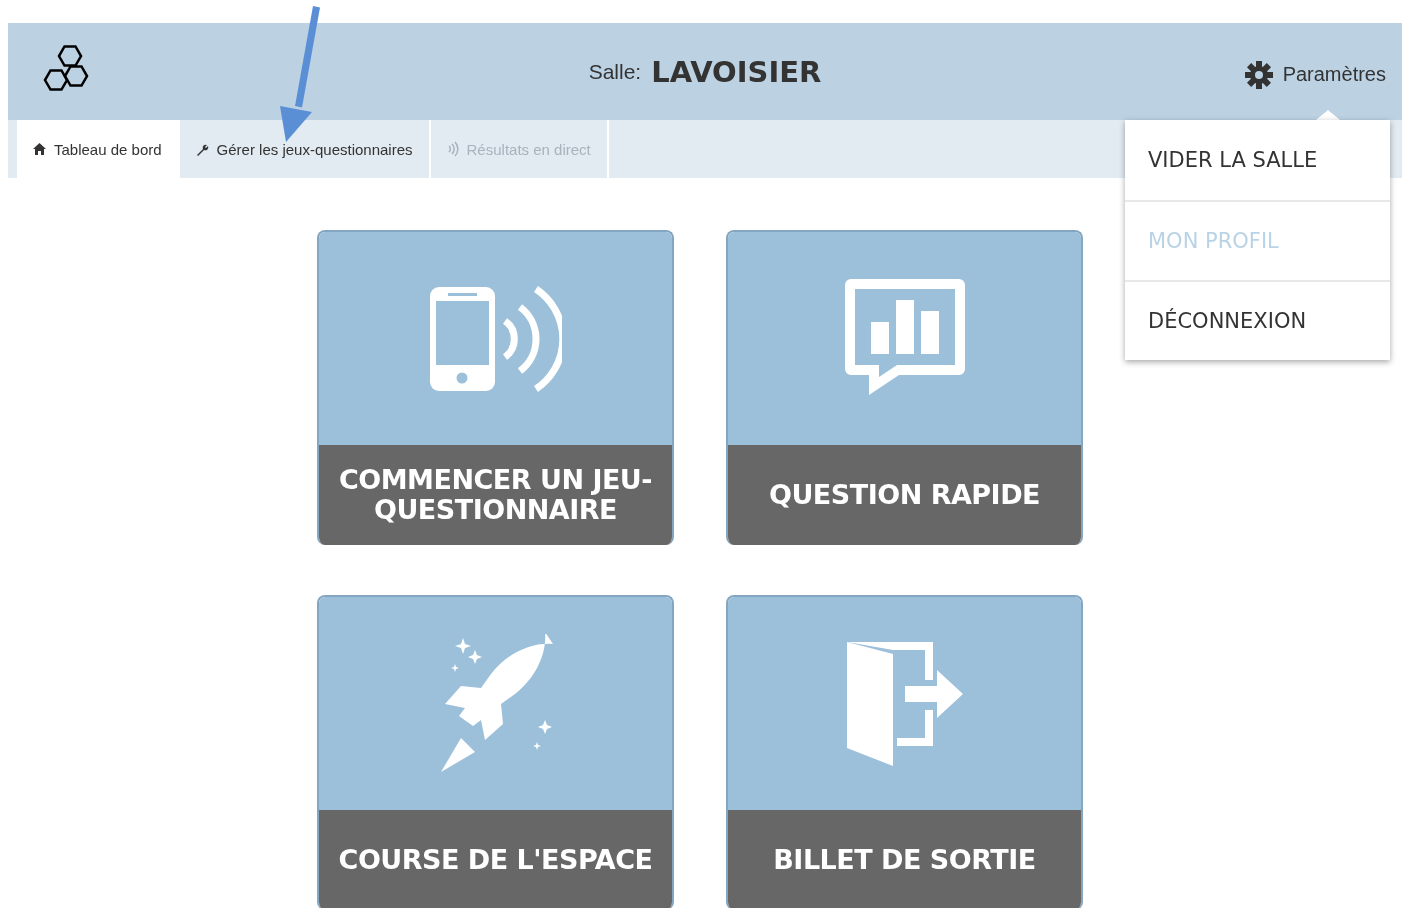 The height and width of the screenshot is (908, 1408). Describe the element at coordinates (495, 859) in the screenshot. I see `tile-label: COURSE DE L'ESPACE` at that location.